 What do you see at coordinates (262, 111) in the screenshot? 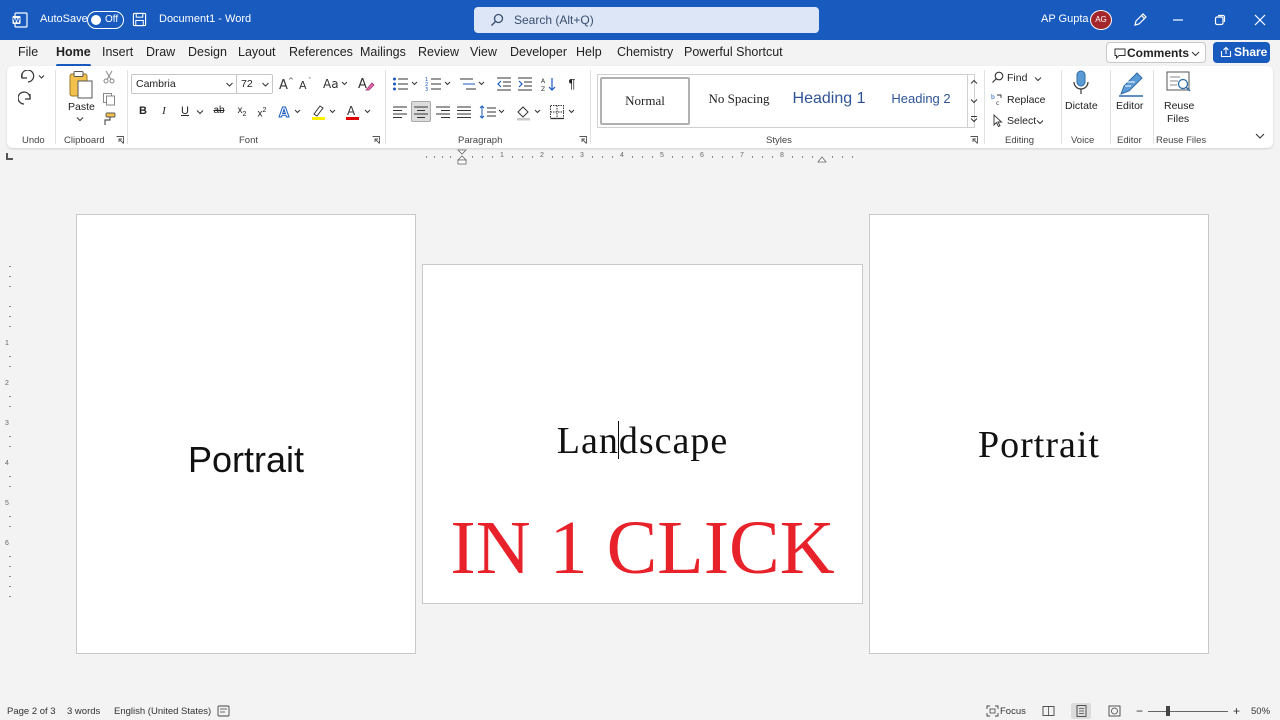
I see `superscript-button: x2` at bounding box center [262, 111].